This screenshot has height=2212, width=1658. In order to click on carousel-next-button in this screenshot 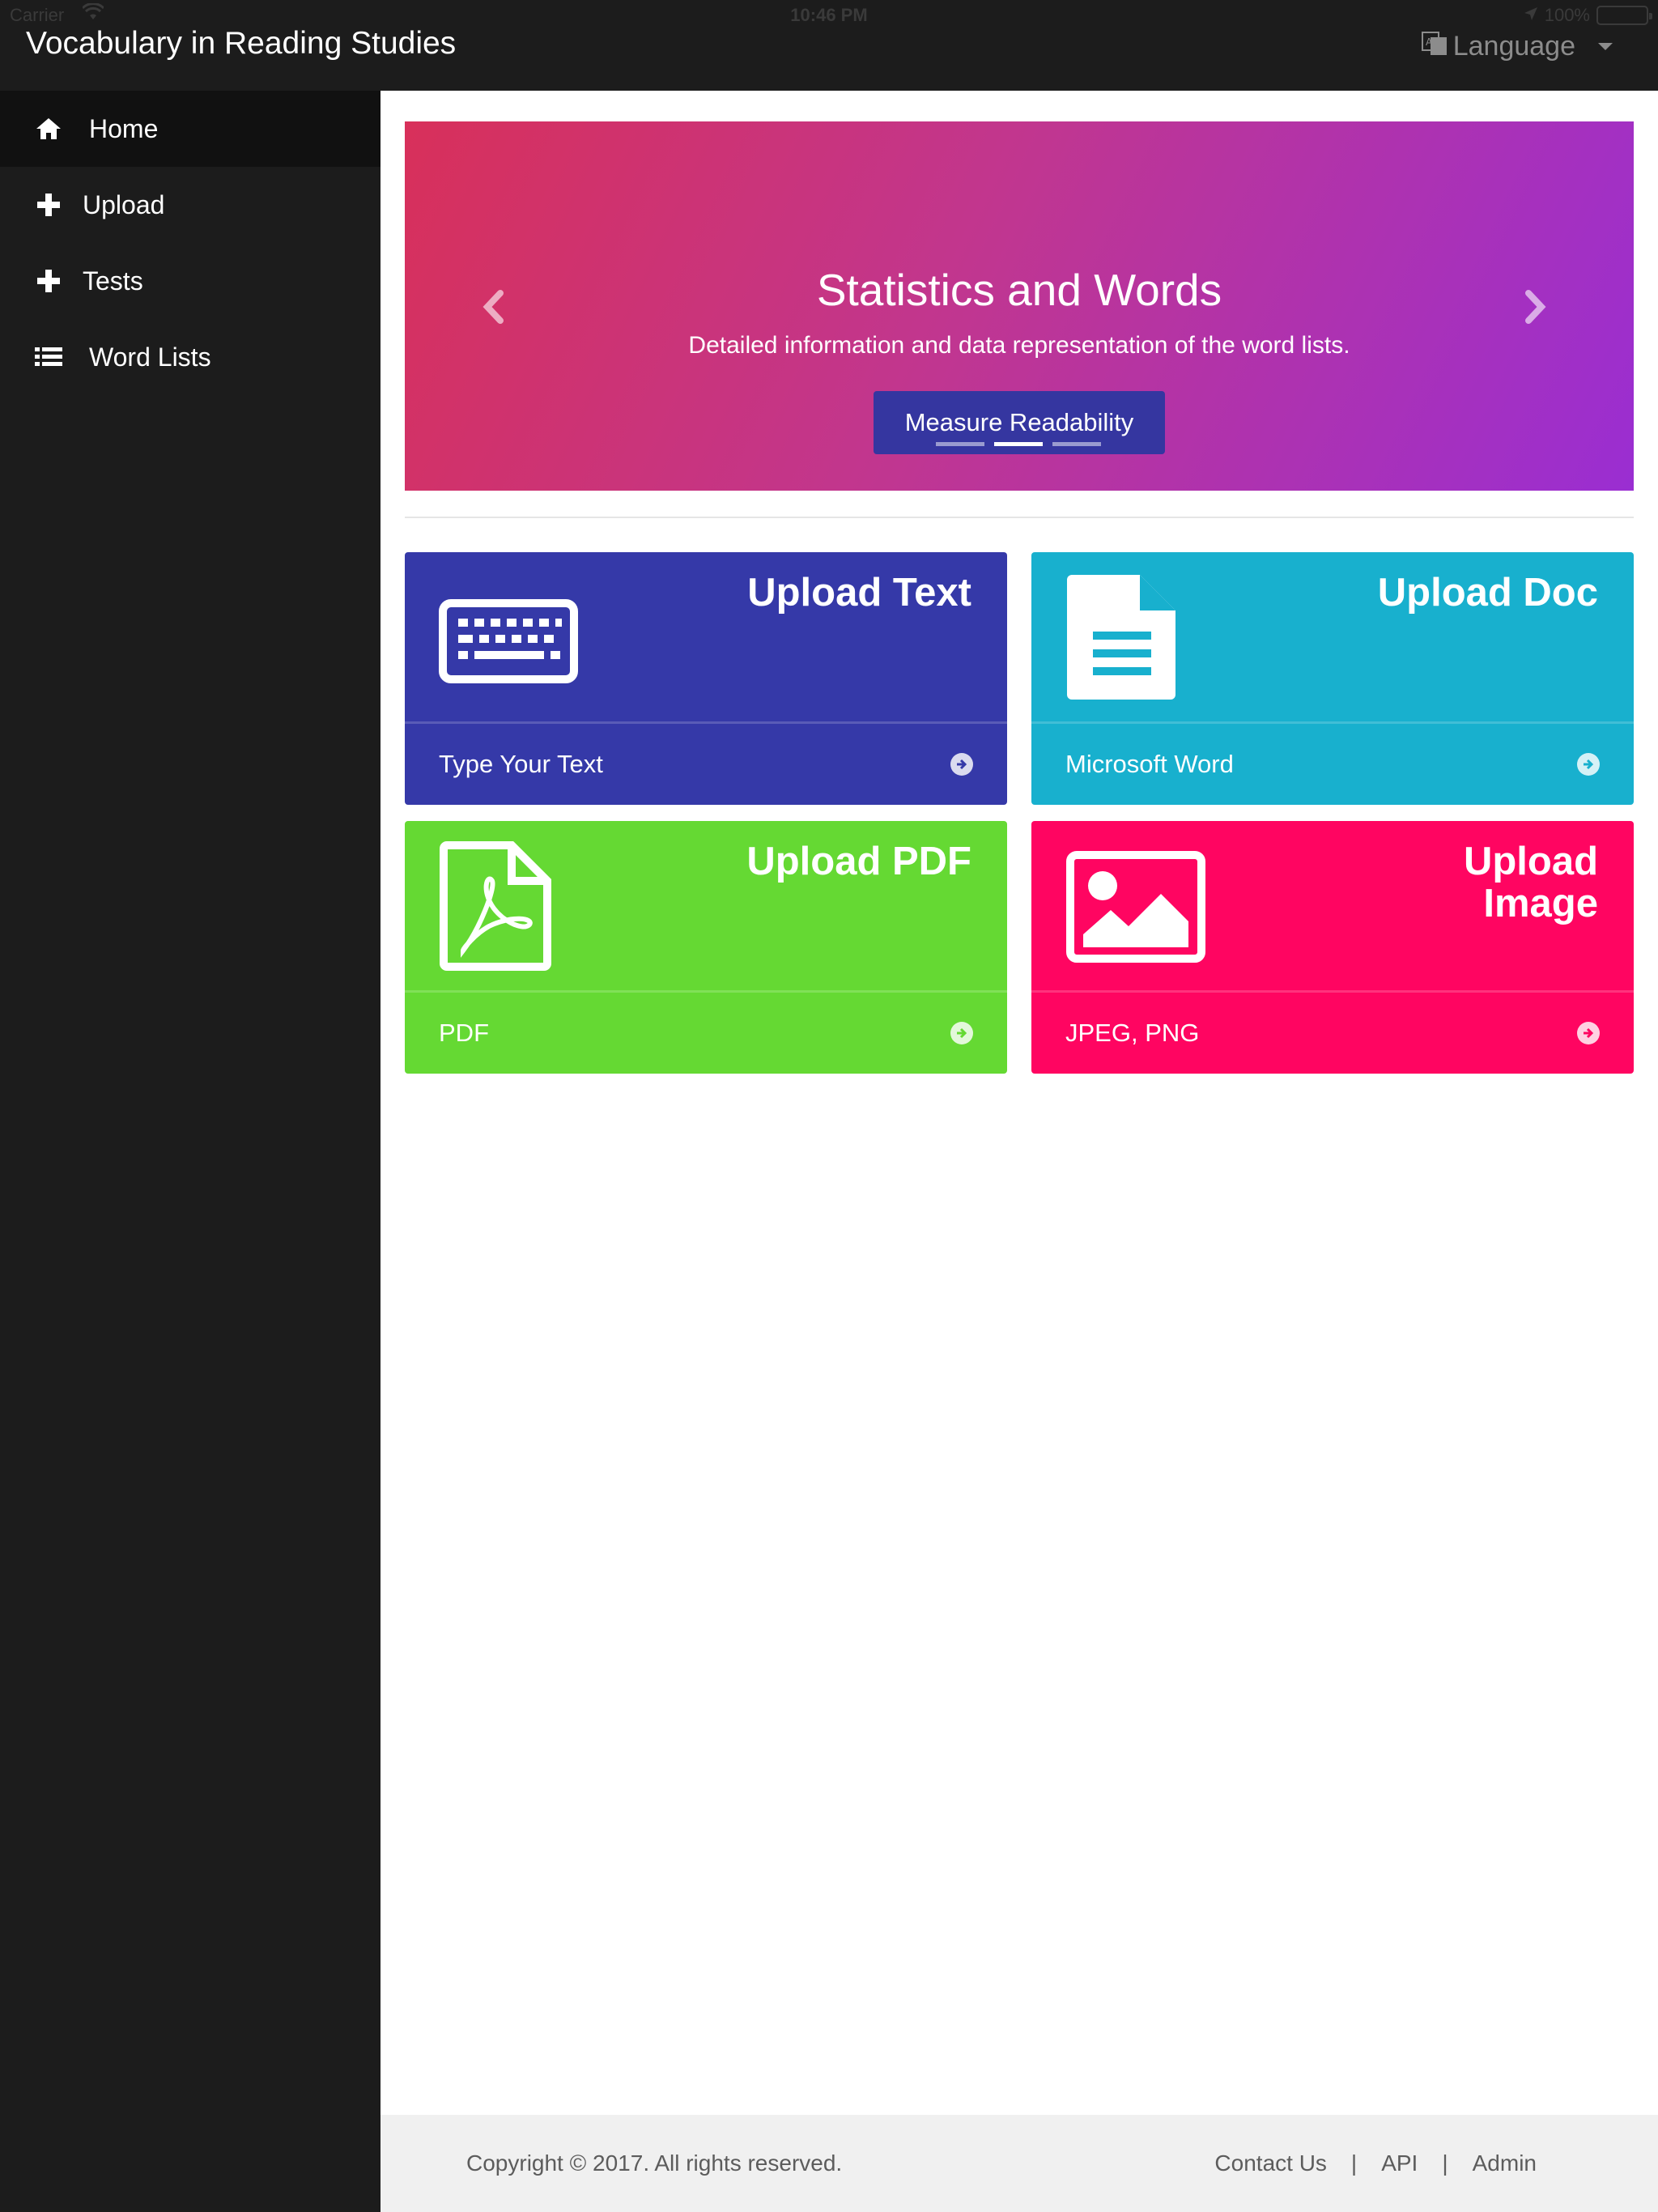, I will do `click(1535, 307)`.